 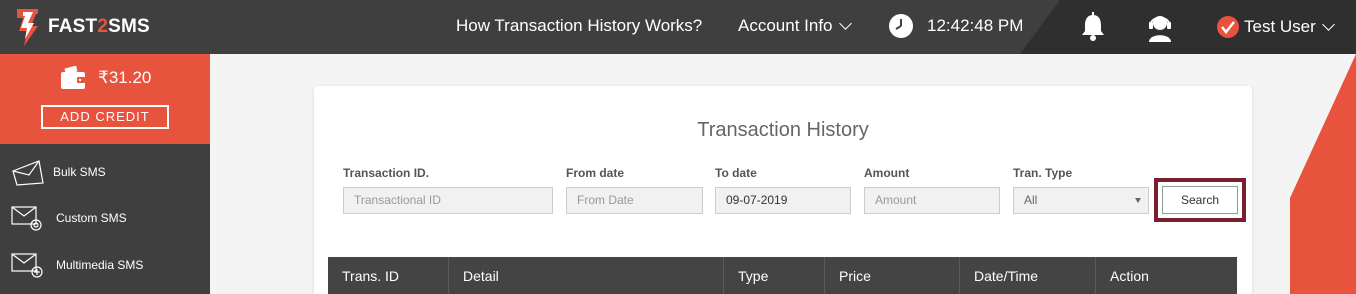 I want to click on from-date-field: From date From Date, so click(x=634, y=190).